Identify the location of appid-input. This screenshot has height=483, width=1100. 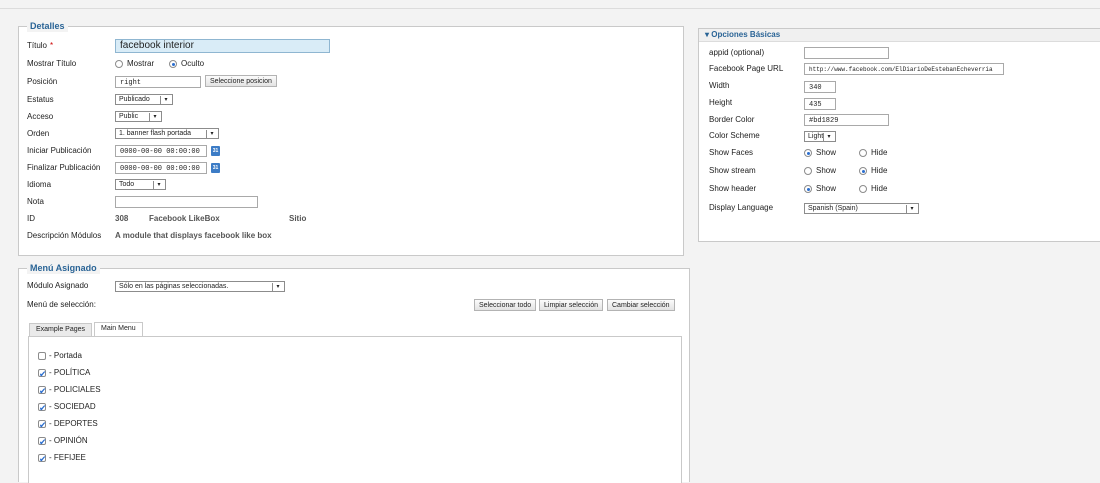
(846, 53).